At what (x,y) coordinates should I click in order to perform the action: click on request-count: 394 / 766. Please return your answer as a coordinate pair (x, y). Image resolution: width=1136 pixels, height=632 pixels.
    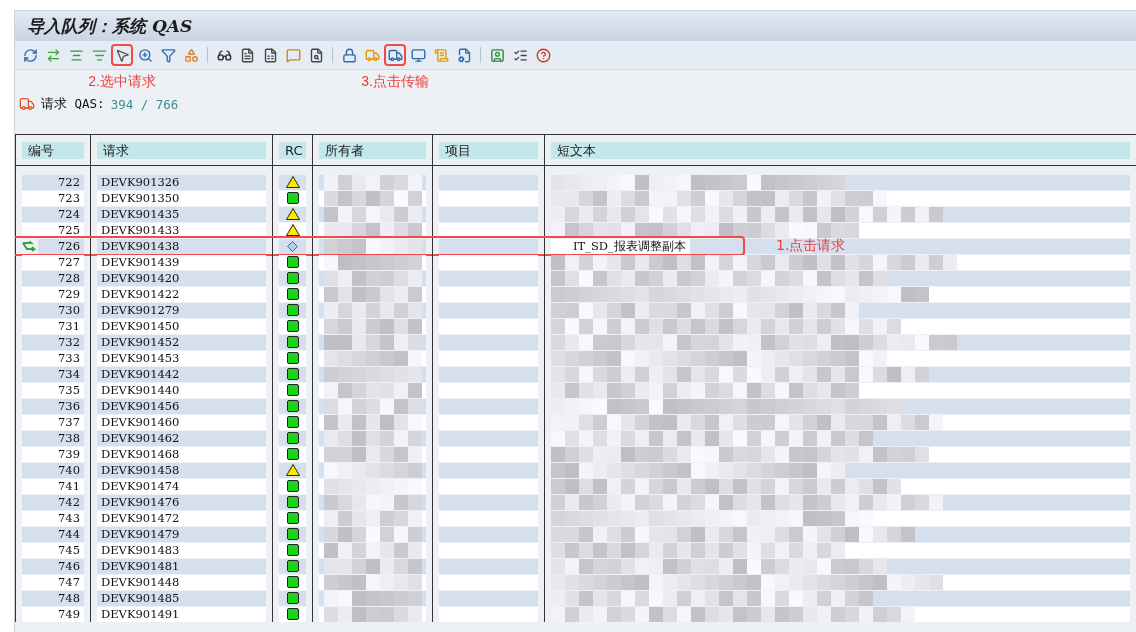
    Looking at the image, I should click on (144, 104).